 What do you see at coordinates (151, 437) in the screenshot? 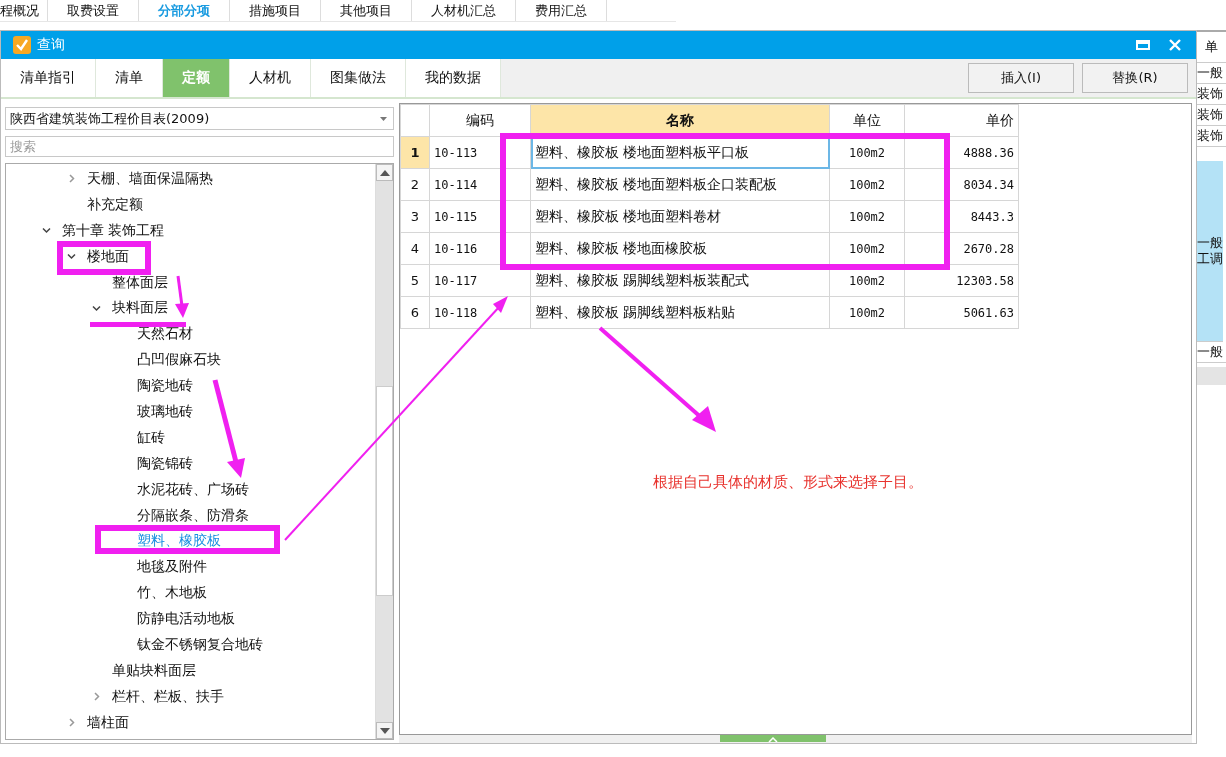
I see `tree-item: 缸砖` at bounding box center [151, 437].